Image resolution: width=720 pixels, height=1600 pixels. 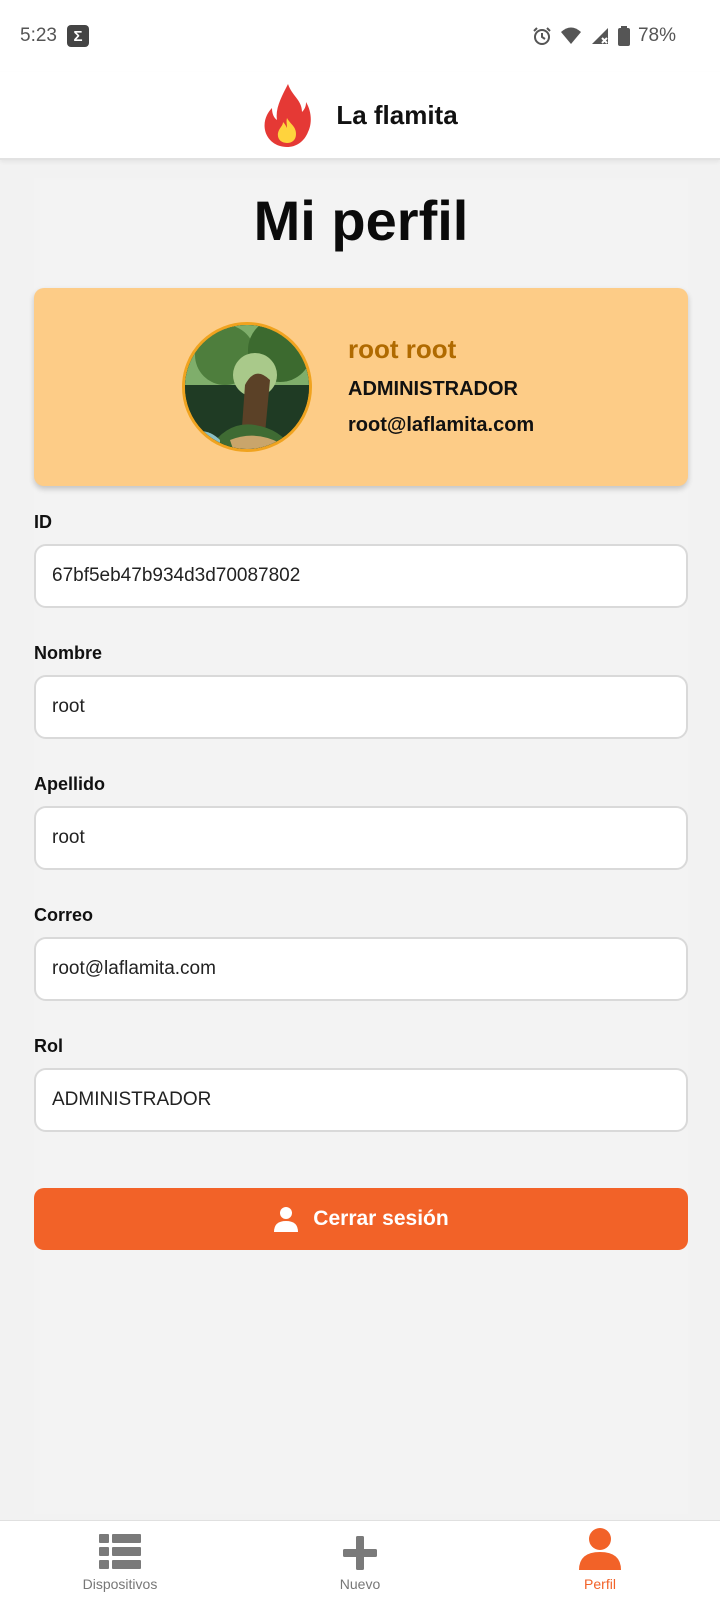 I want to click on correo-field, so click(x=361, y=969).